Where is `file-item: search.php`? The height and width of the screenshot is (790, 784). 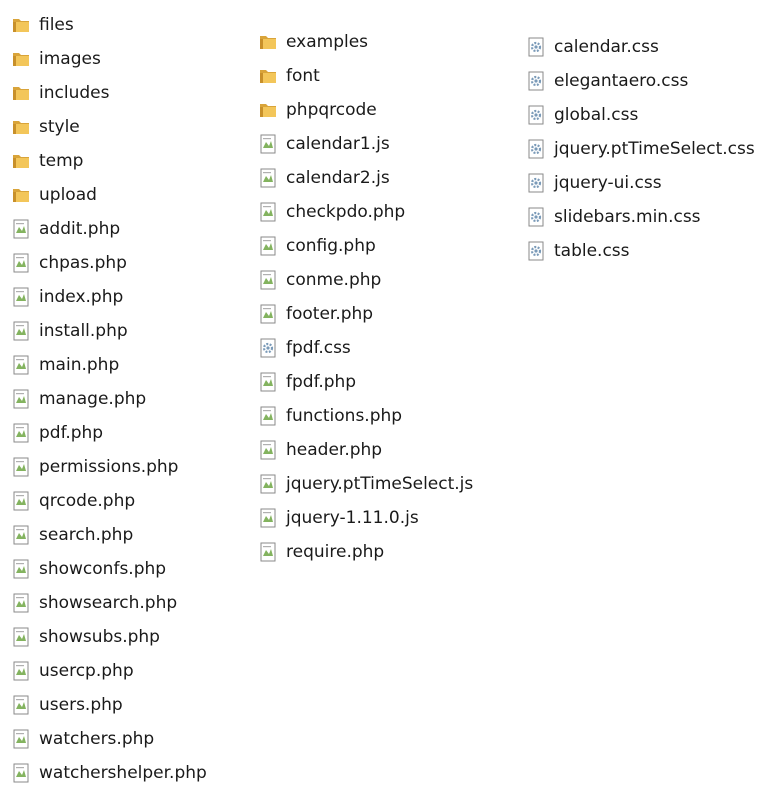 file-item: search.php is located at coordinates (108, 535).